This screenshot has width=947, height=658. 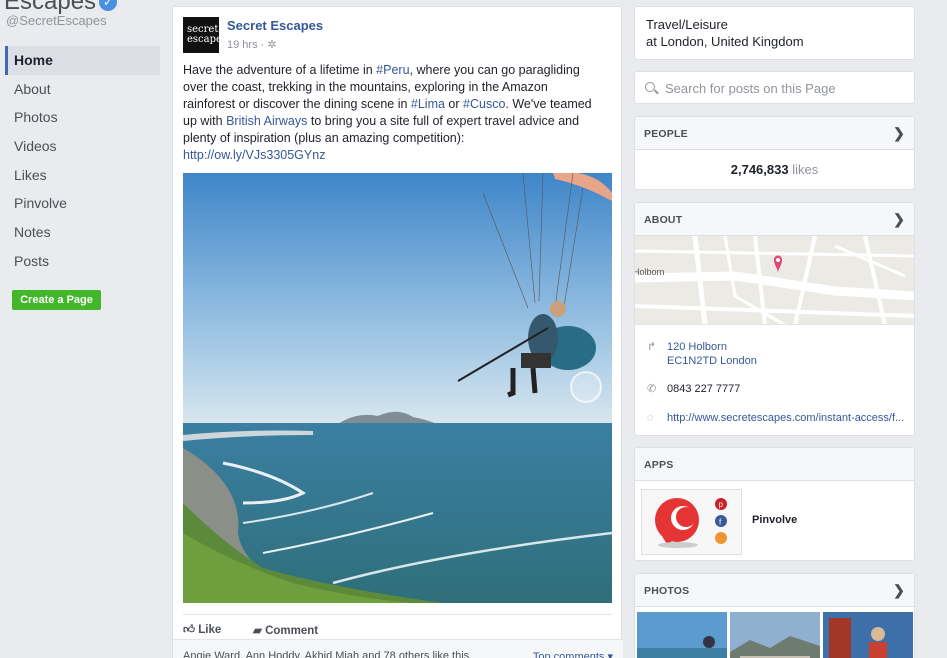 What do you see at coordinates (56, 20) in the screenshot?
I see `page-handle: @SecretEscapes` at bounding box center [56, 20].